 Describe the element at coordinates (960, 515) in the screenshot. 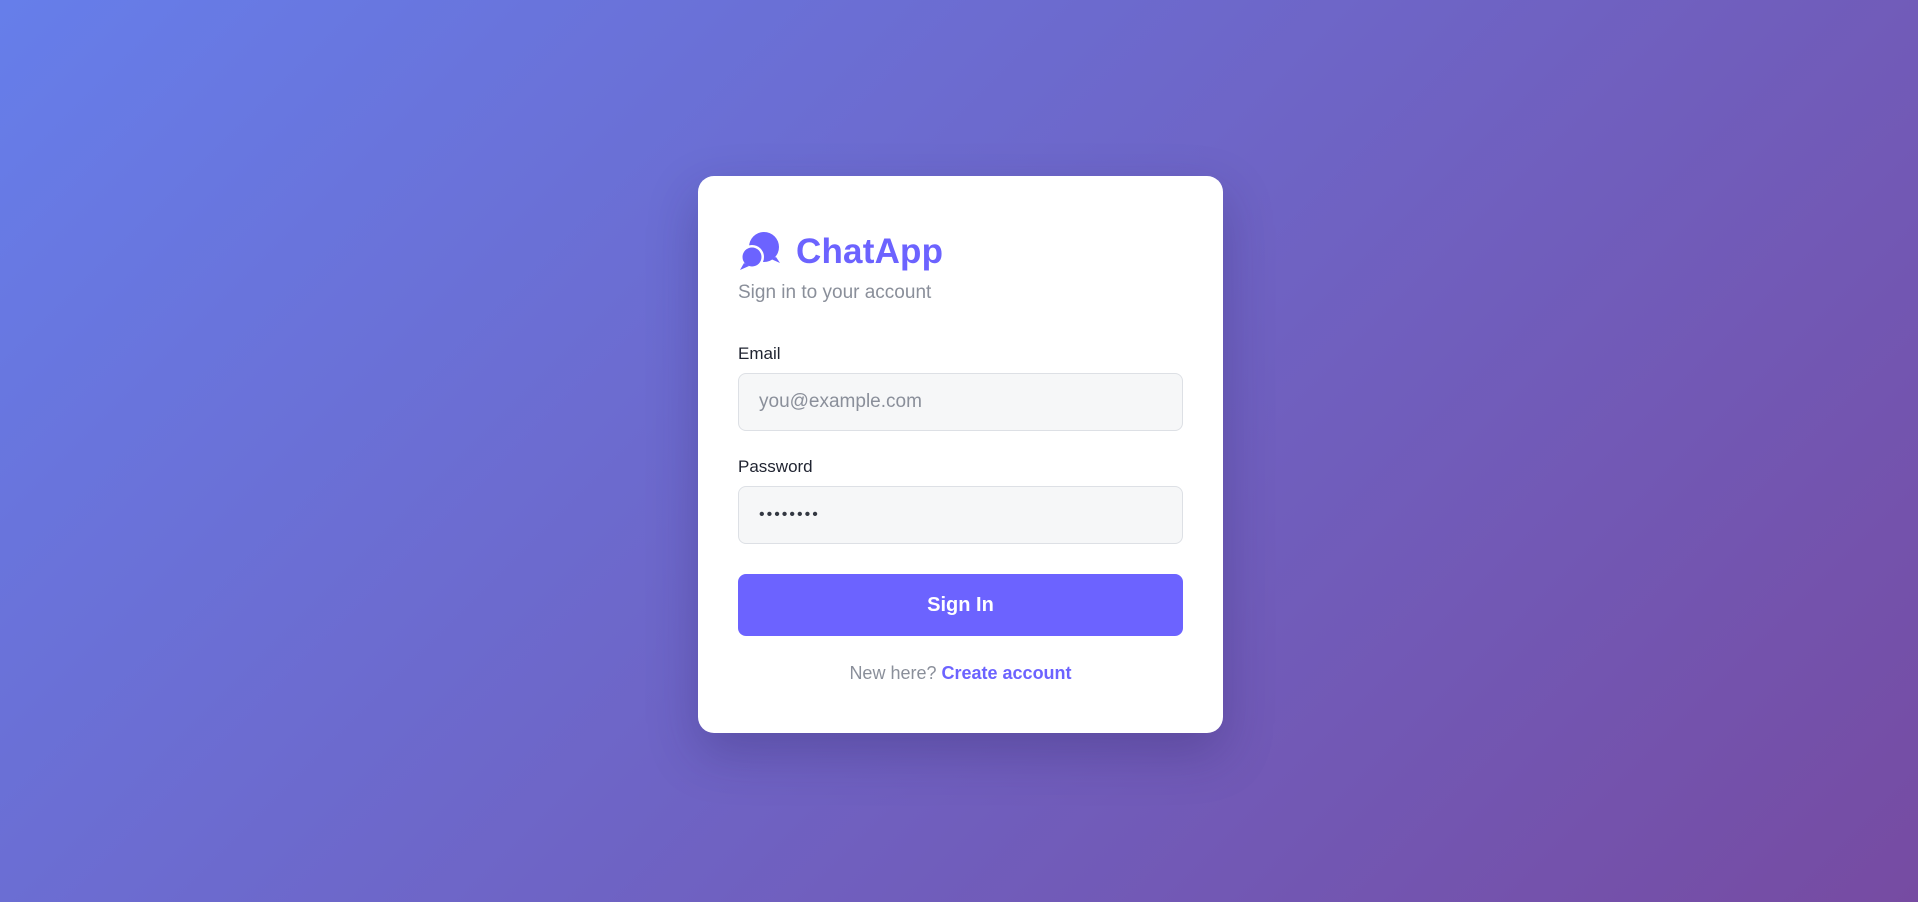

I see `password-field` at that location.